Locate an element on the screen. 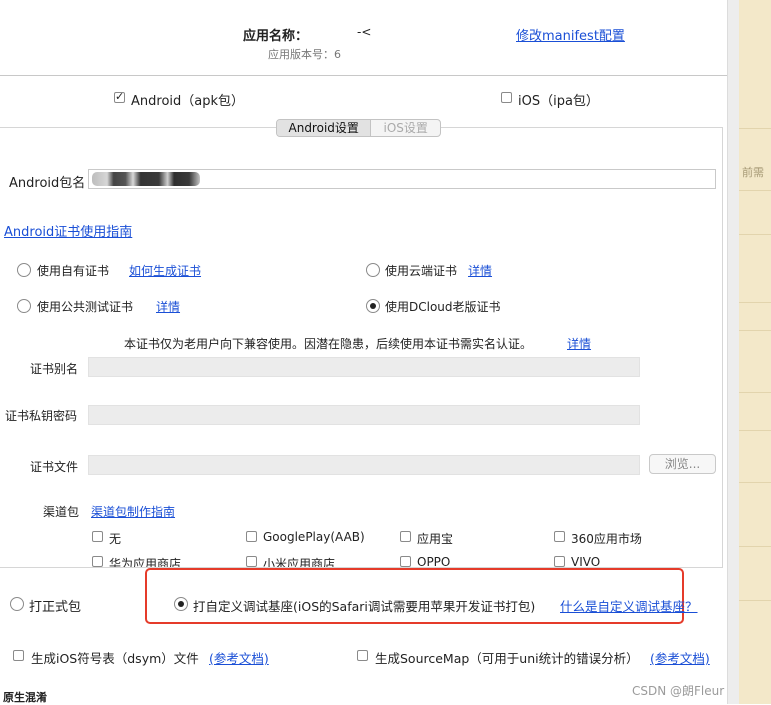 The image size is (771, 705). sourcemap-label: 生成SourceMap（可用于uni统计的错误分析） is located at coordinates (507, 658).